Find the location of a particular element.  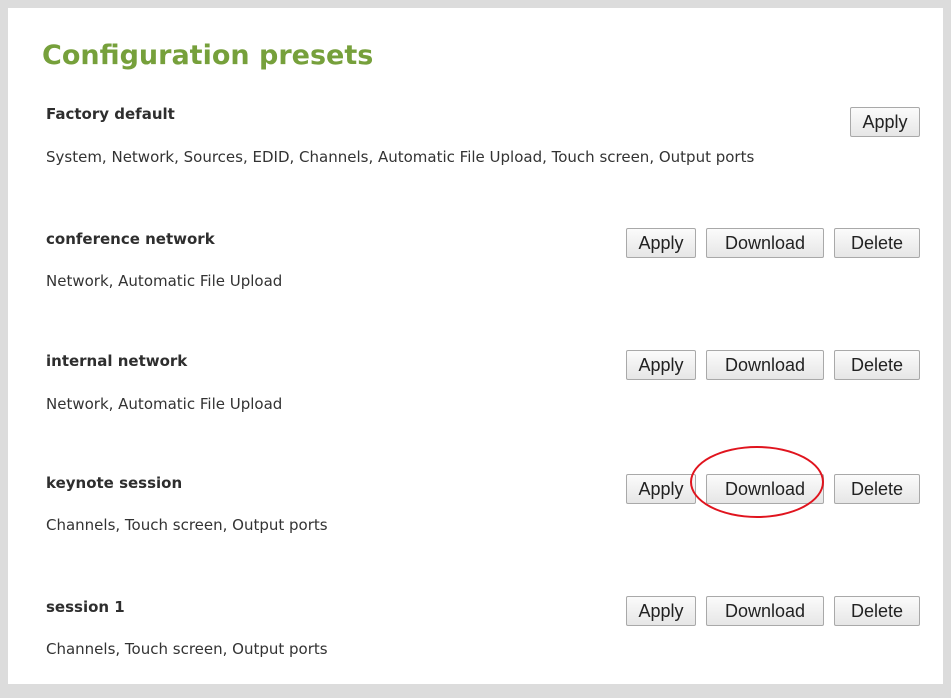

preset-name: keynote session is located at coordinates (114, 483).